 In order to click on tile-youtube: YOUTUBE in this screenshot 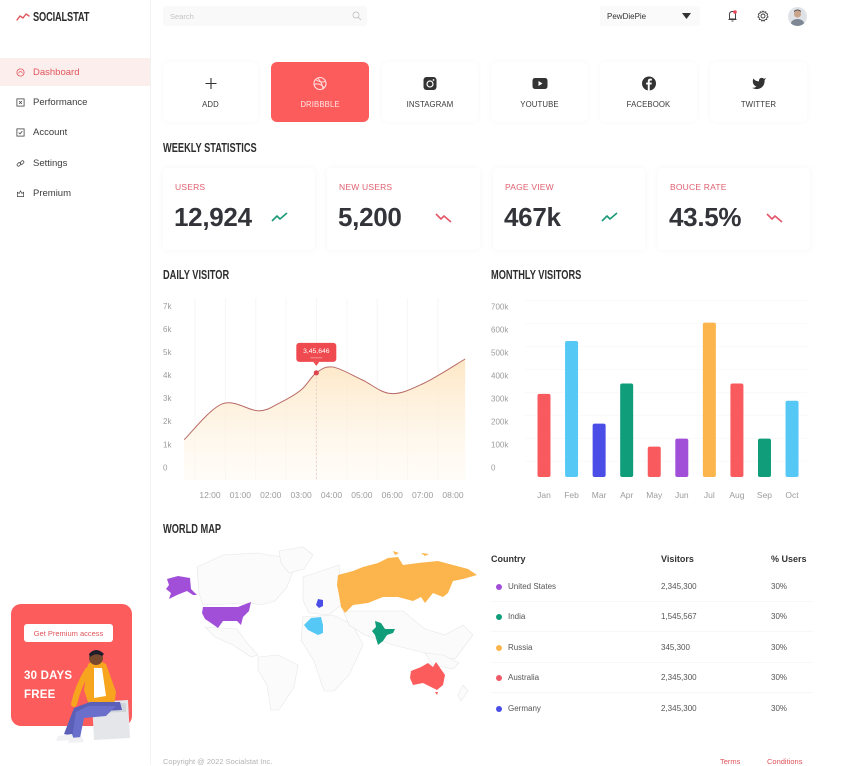, I will do `click(539, 92)`.